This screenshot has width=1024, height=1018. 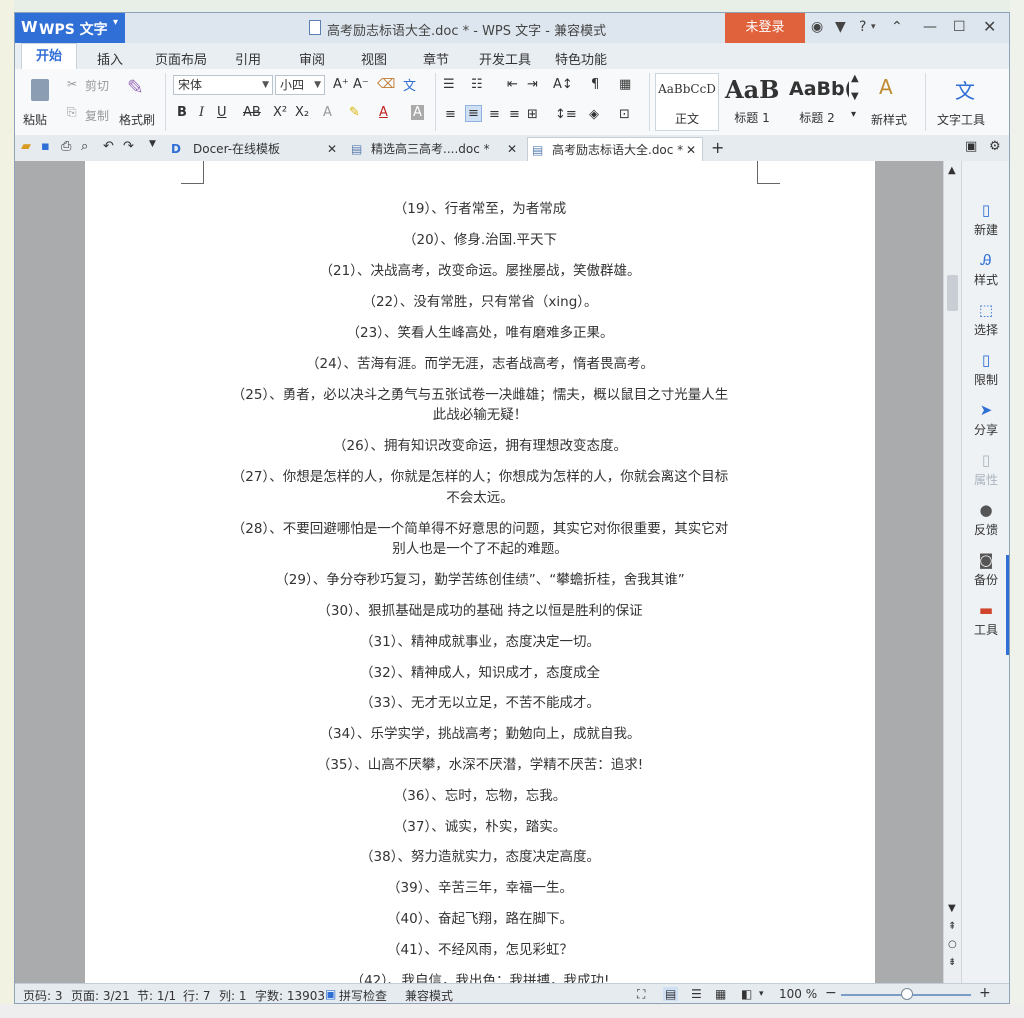 I want to click on scroll-up-icon: ▲, so click(x=952, y=170).